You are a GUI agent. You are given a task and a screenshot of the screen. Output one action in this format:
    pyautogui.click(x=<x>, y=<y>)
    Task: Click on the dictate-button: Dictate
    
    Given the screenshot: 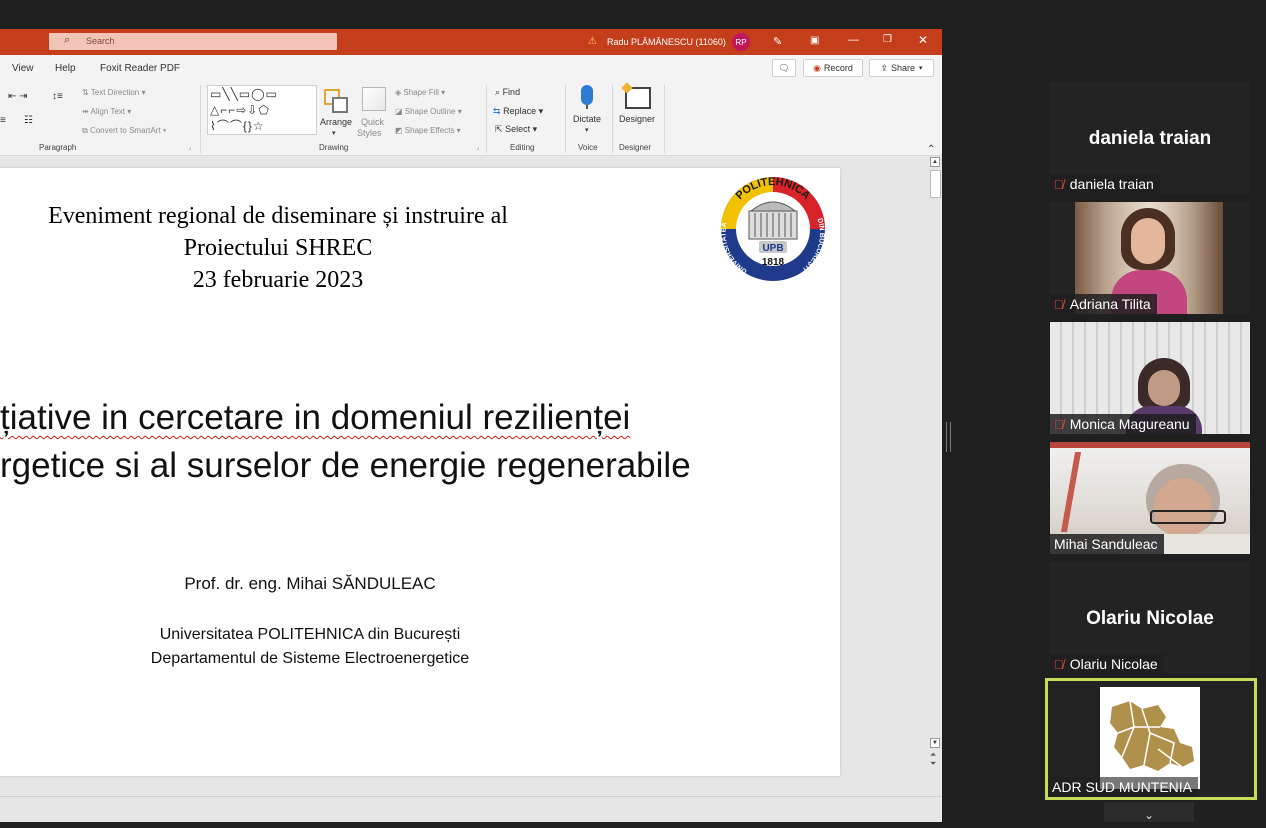 What is the action you would take?
    pyautogui.click(x=587, y=119)
    